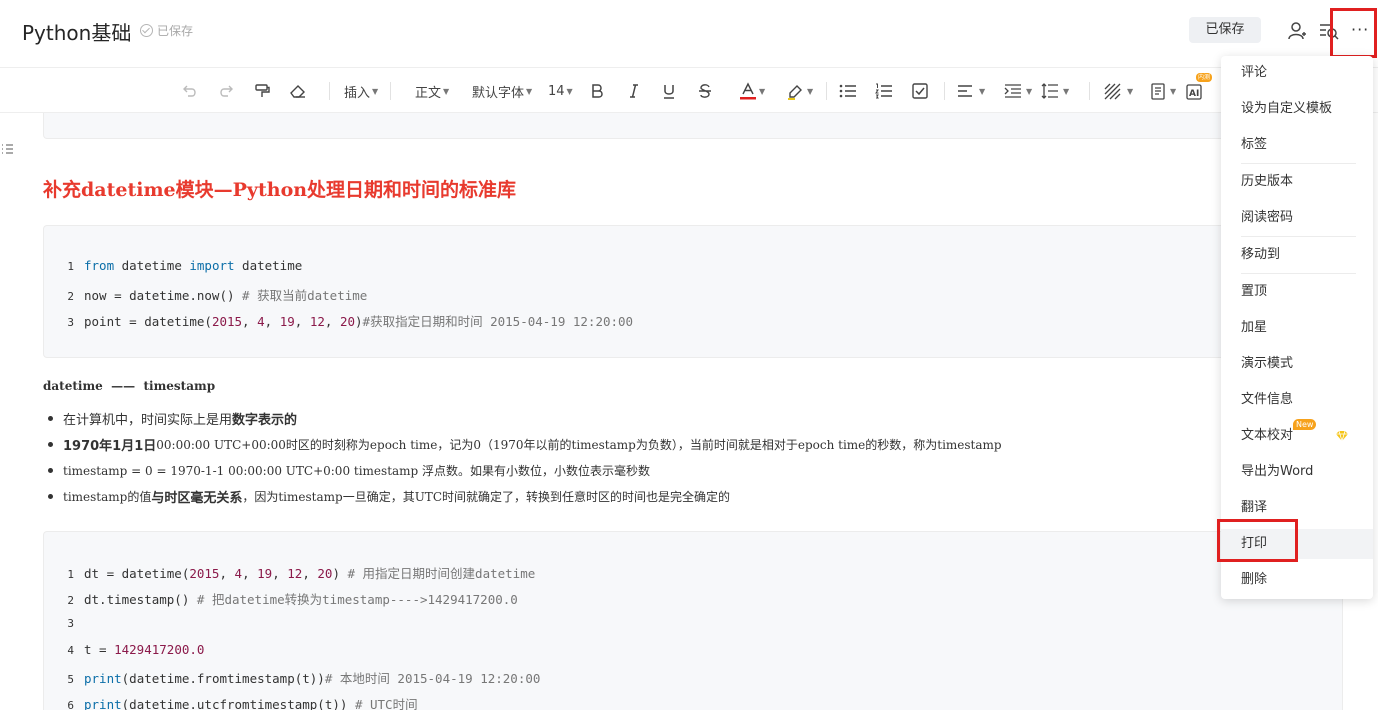  Describe the element at coordinates (70, 266) in the screenshot. I see `line-number: 1` at that location.